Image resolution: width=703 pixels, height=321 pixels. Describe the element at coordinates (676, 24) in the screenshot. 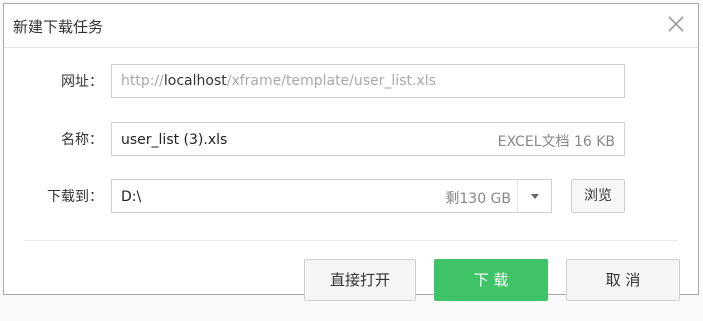

I see `close-icon` at that location.